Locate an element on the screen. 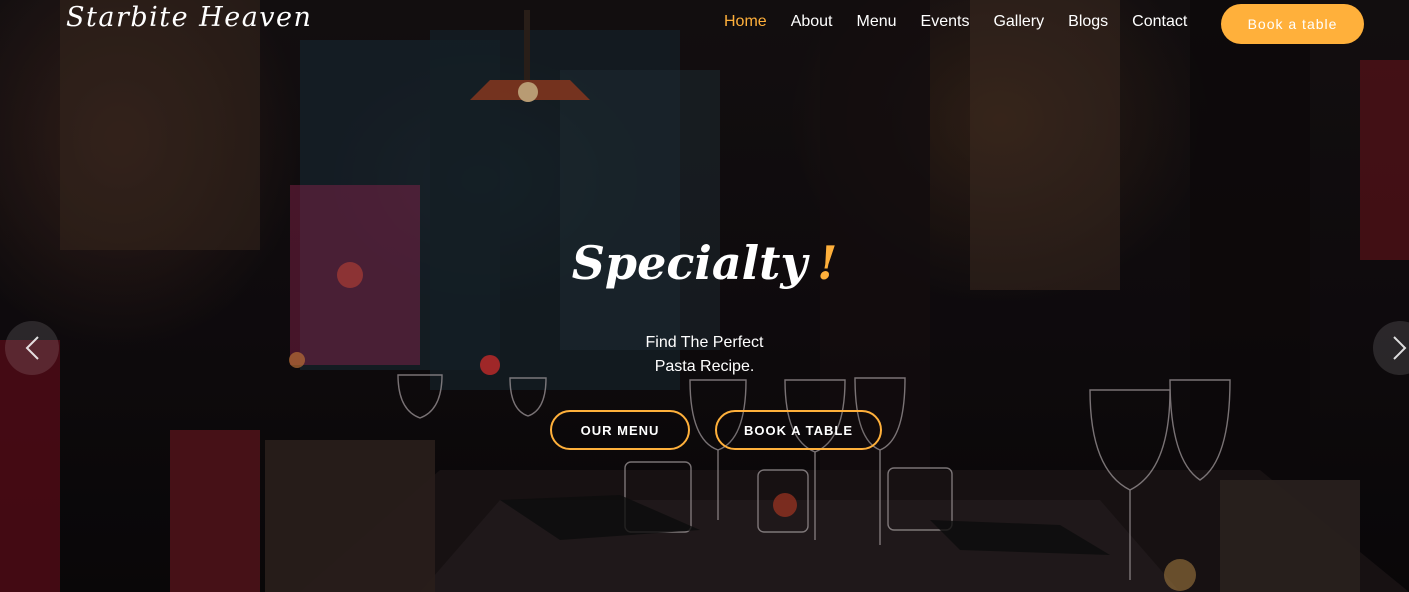 The width and height of the screenshot is (1409, 592). chevron-left-icon is located at coordinates (32, 348).